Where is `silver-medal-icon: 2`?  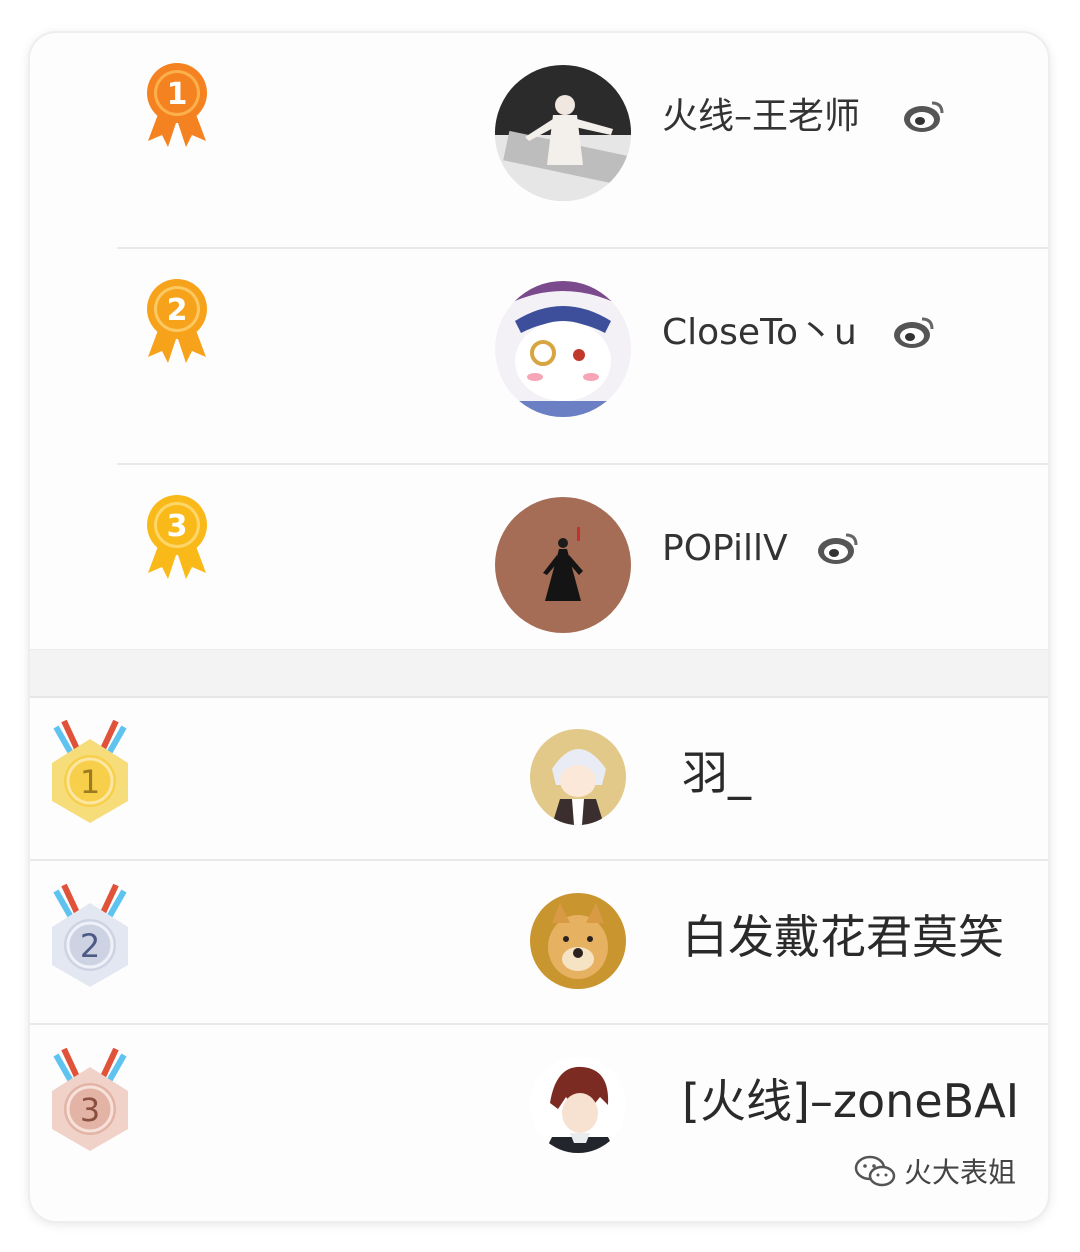
silver-medal-icon: 2 is located at coordinates (90, 935).